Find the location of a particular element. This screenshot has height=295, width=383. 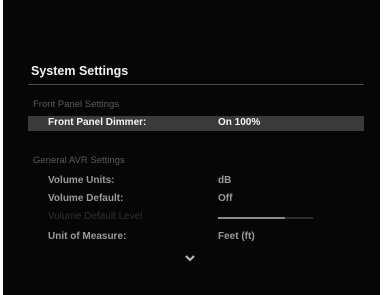

menu-item-front-panel-dimmer: Front Panel Dimmer: On 100% is located at coordinates (196, 123).